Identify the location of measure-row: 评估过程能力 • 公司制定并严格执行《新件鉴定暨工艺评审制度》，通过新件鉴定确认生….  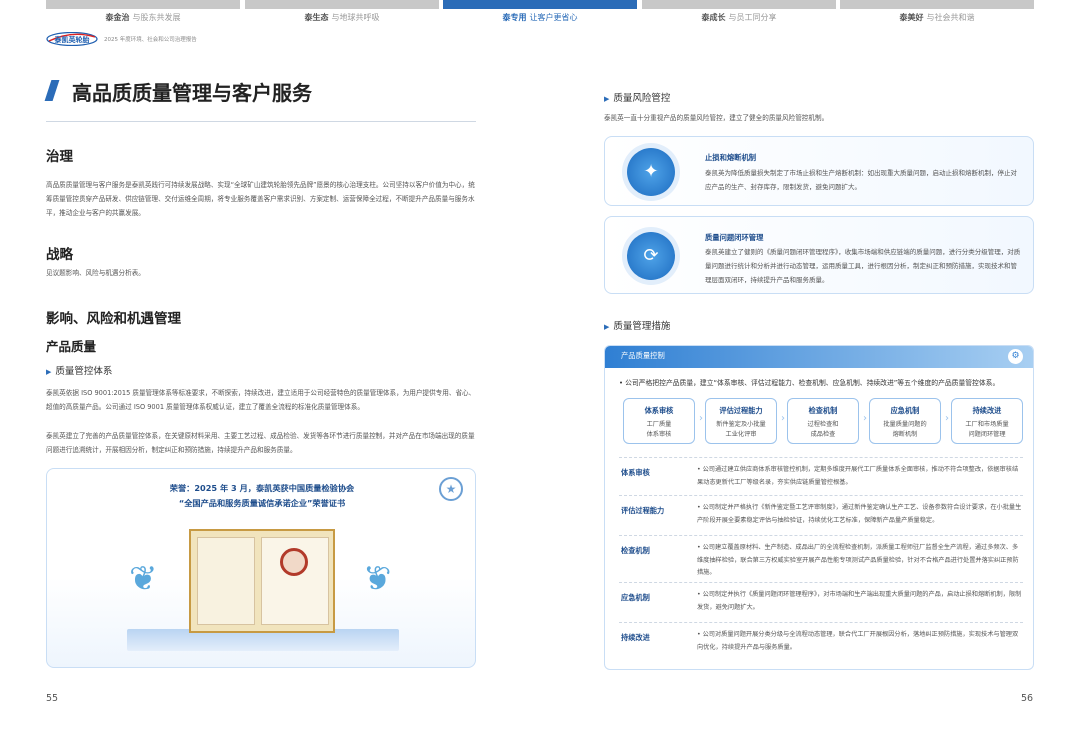
(821, 515).